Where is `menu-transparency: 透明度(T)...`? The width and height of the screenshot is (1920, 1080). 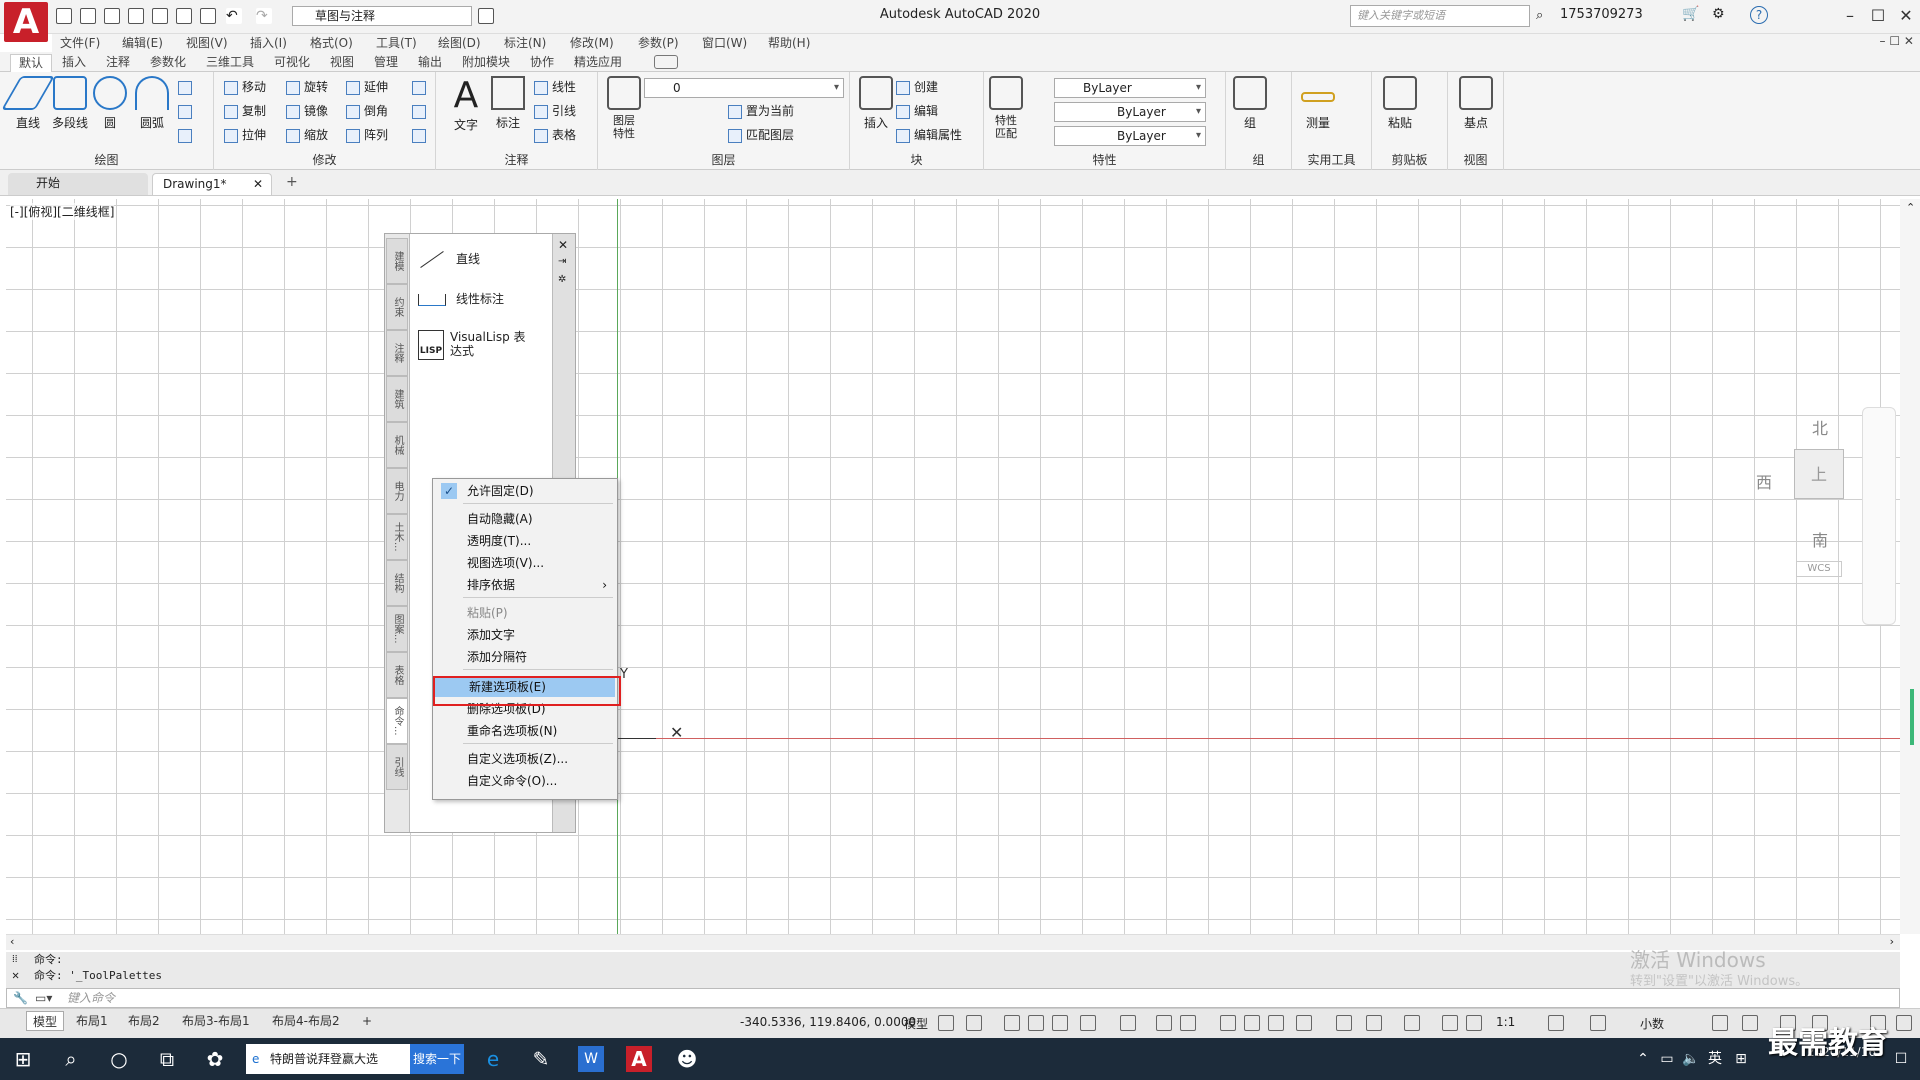 menu-transparency: 透明度(T)... is located at coordinates (525, 541).